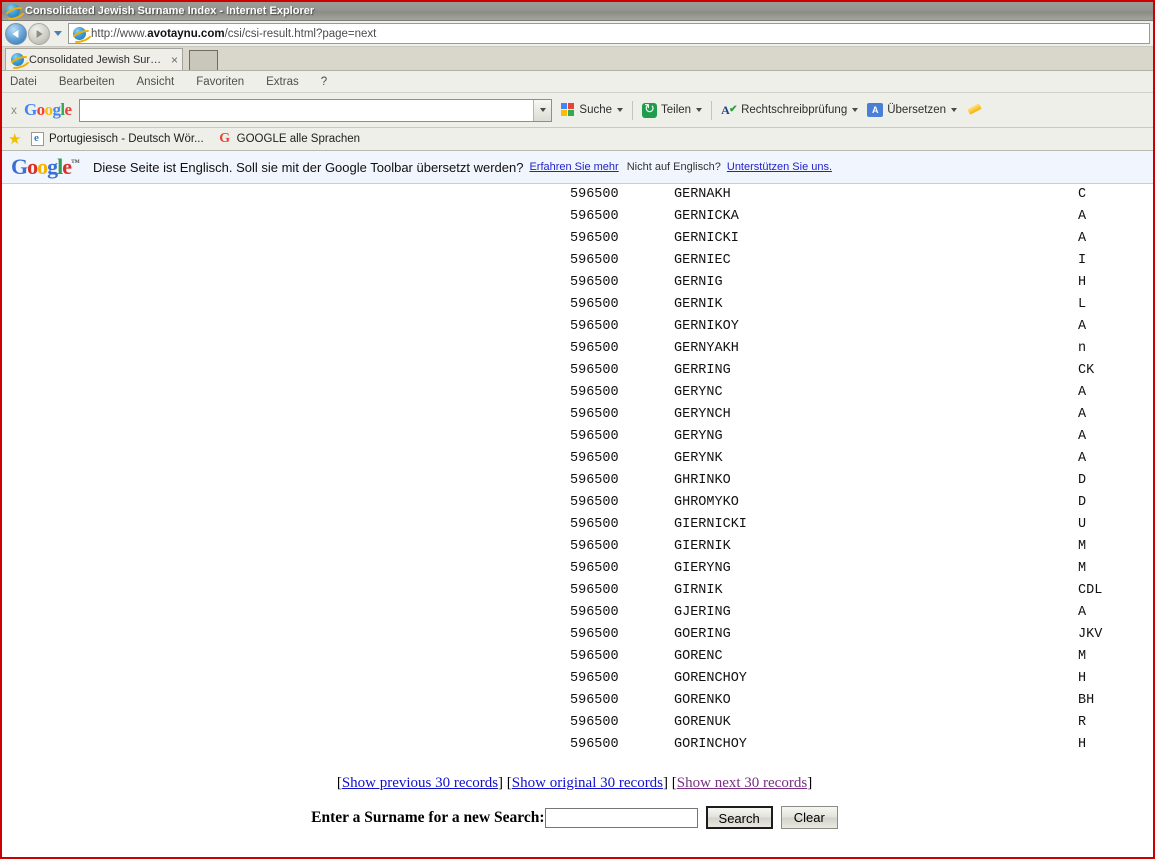 Image resolution: width=1155 pixels, height=859 pixels. I want to click on table-row: 596500 GORENC M, so click(577, 657).